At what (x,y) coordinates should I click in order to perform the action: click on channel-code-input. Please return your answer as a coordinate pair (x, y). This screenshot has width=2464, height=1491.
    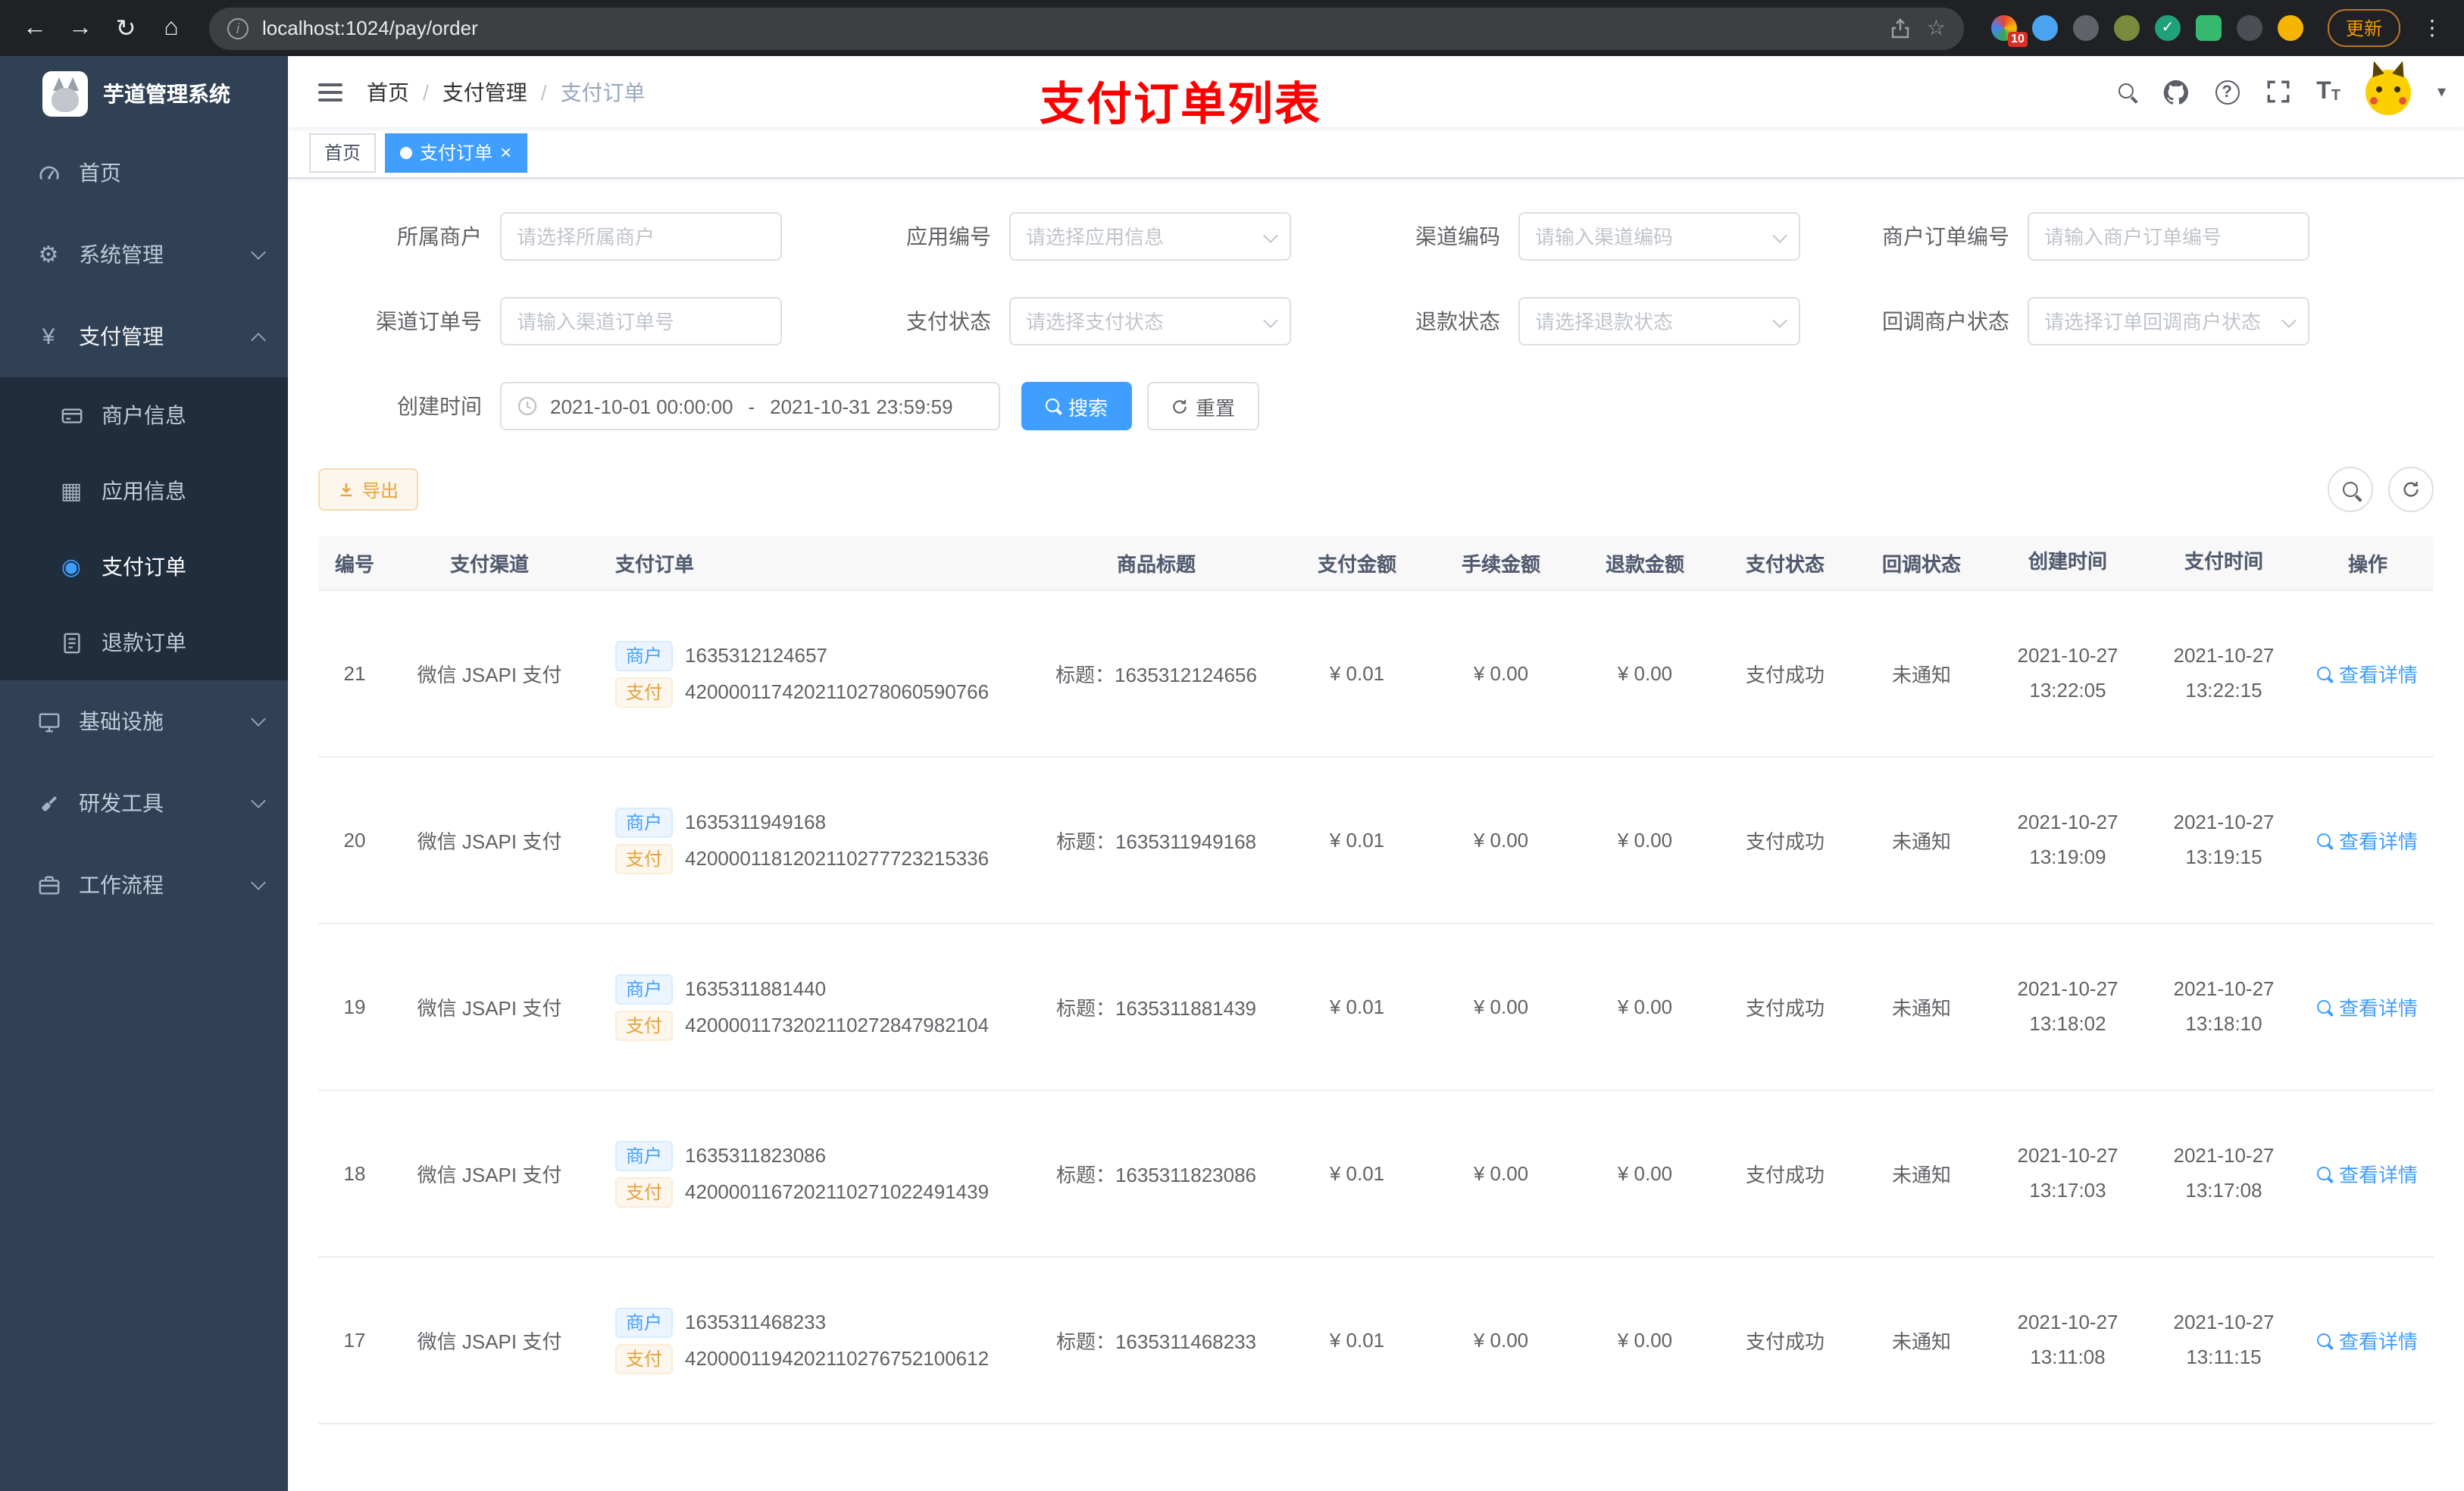
    Looking at the image, I should click on (1659, 236).